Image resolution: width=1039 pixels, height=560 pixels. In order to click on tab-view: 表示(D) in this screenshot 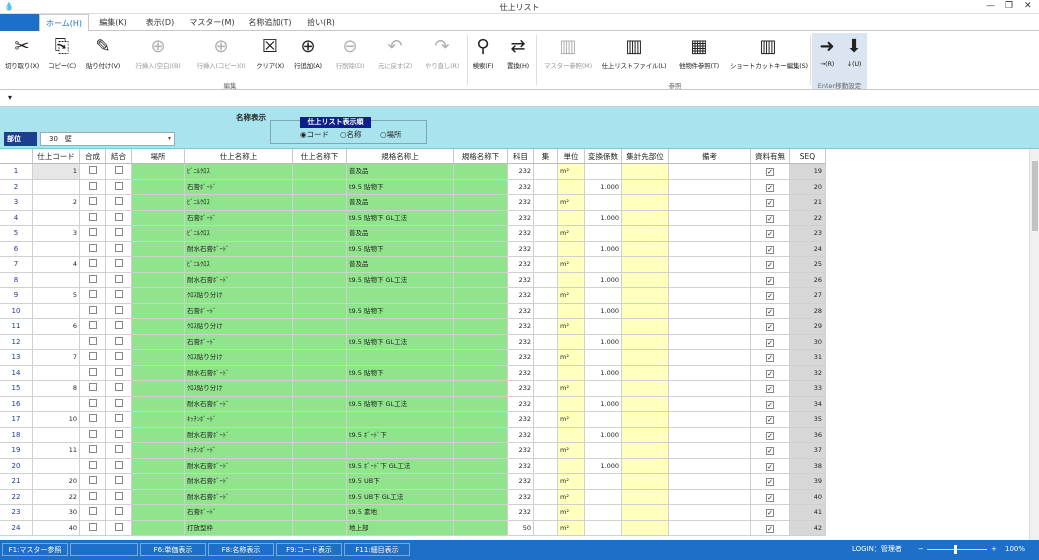, I will do `click(160, 22)`.